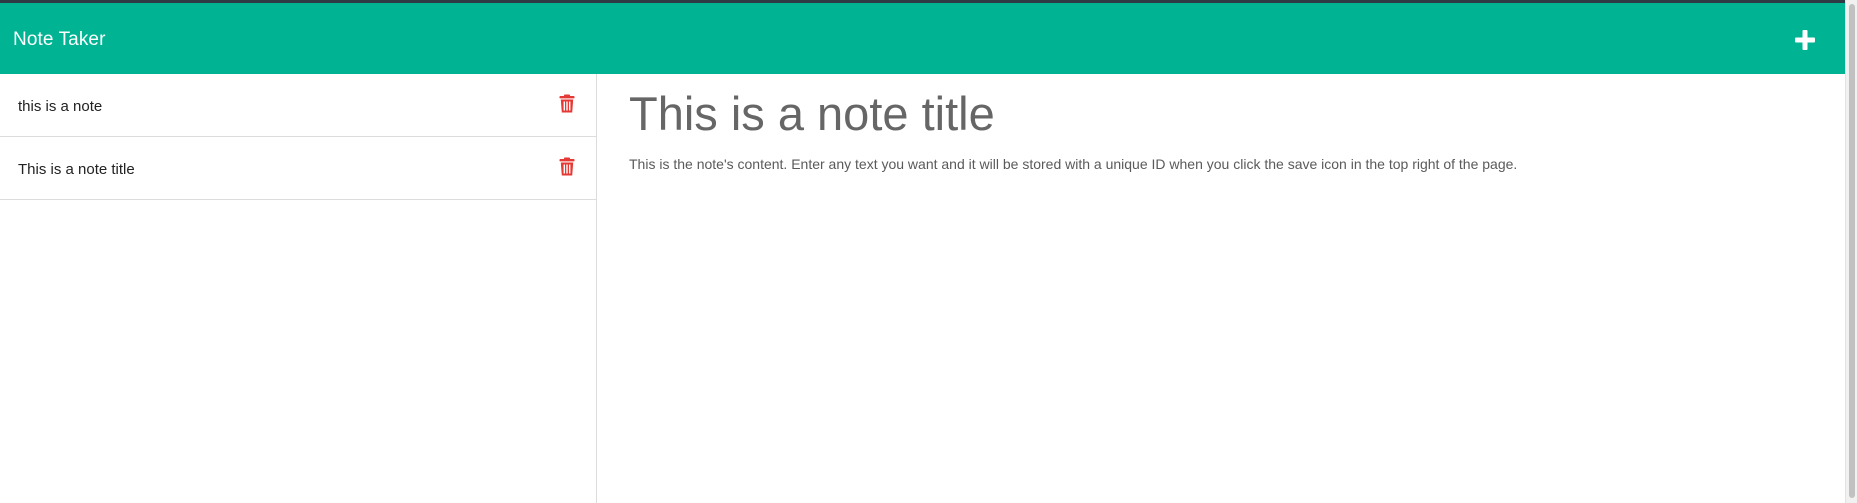 The width and height of the screenshot is (1857, 503). What do you see at coordinates (60, 106) in the screenshot?
I see `note-item-title: this is a note` at bounding box center [60, 106].